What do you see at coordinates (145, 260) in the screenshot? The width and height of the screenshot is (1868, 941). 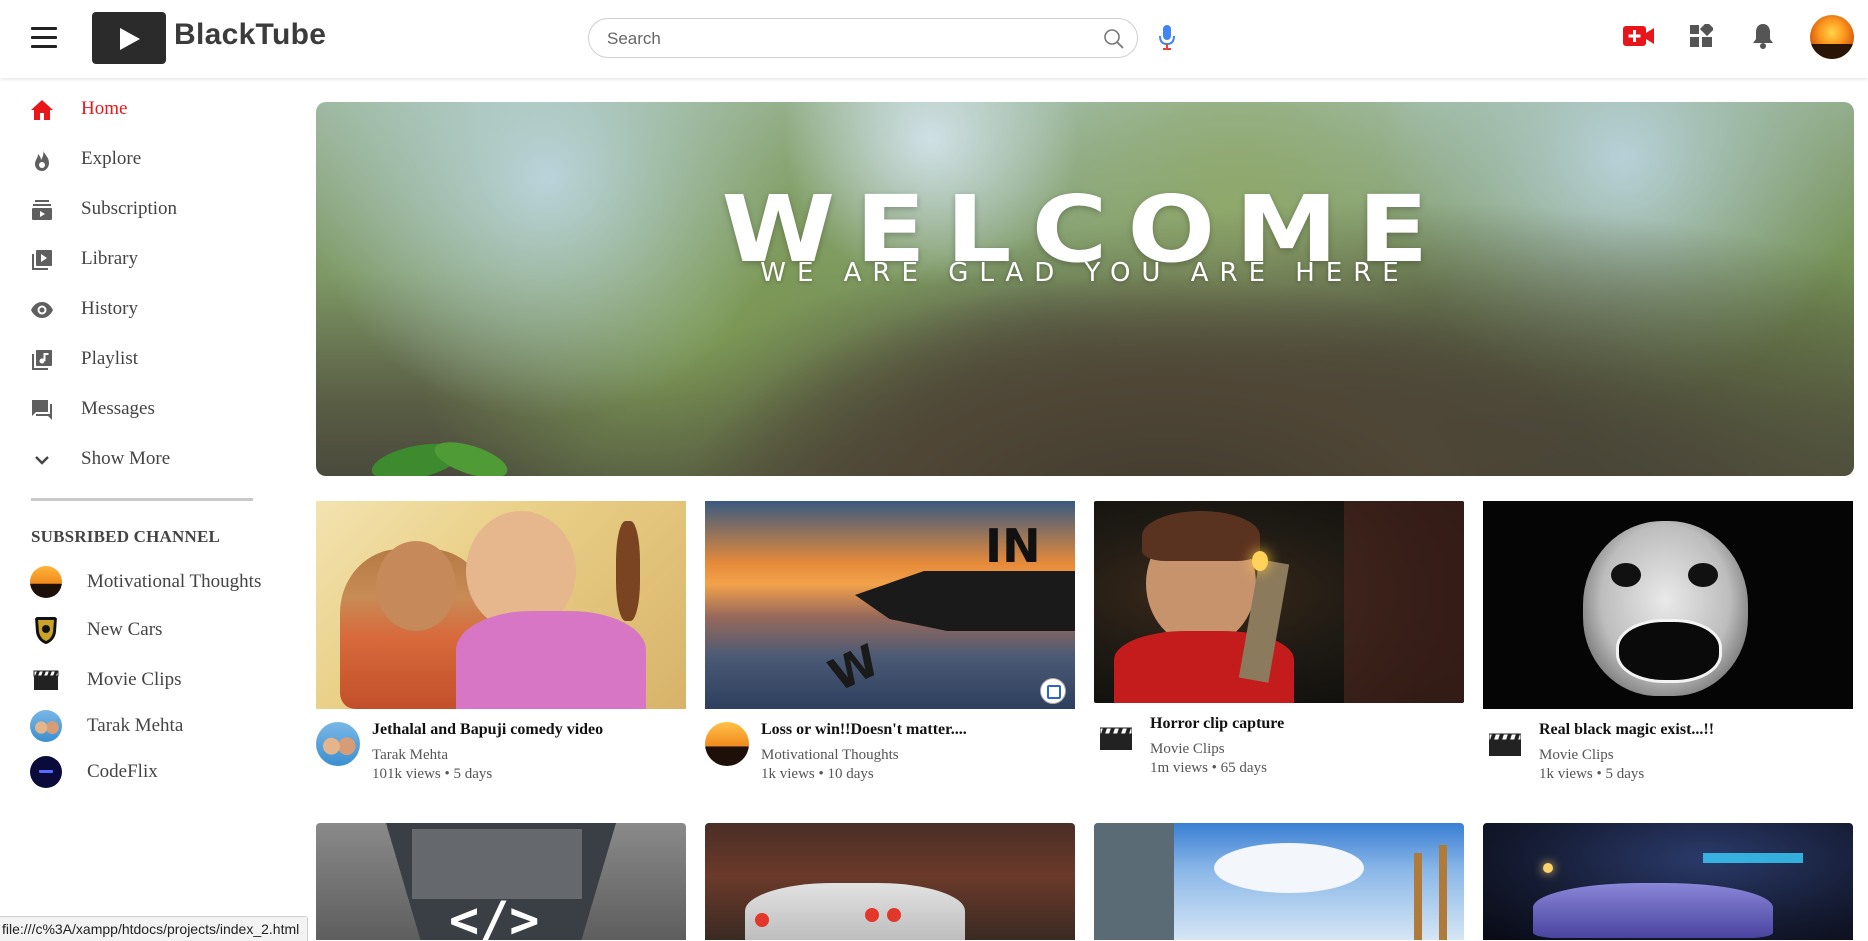 I see `sidebar-item-library: Library` at bounding box center [145, 260].